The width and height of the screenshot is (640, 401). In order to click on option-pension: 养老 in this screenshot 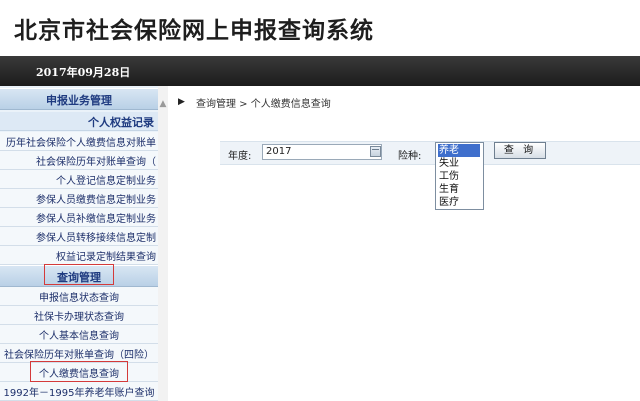, I will do `click(459, 150)`.